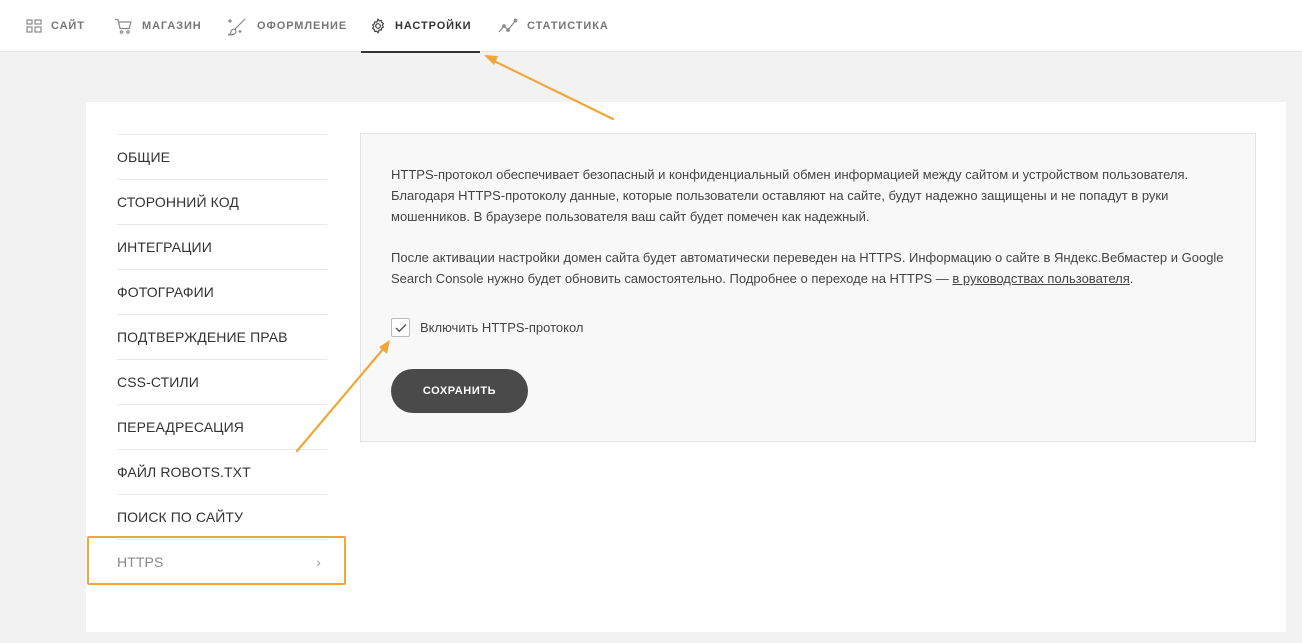 The image size is (1302, 643). Describe the element at coordinates (491, 60) in the screenshot. I see `arrowhead-settings` at that location.